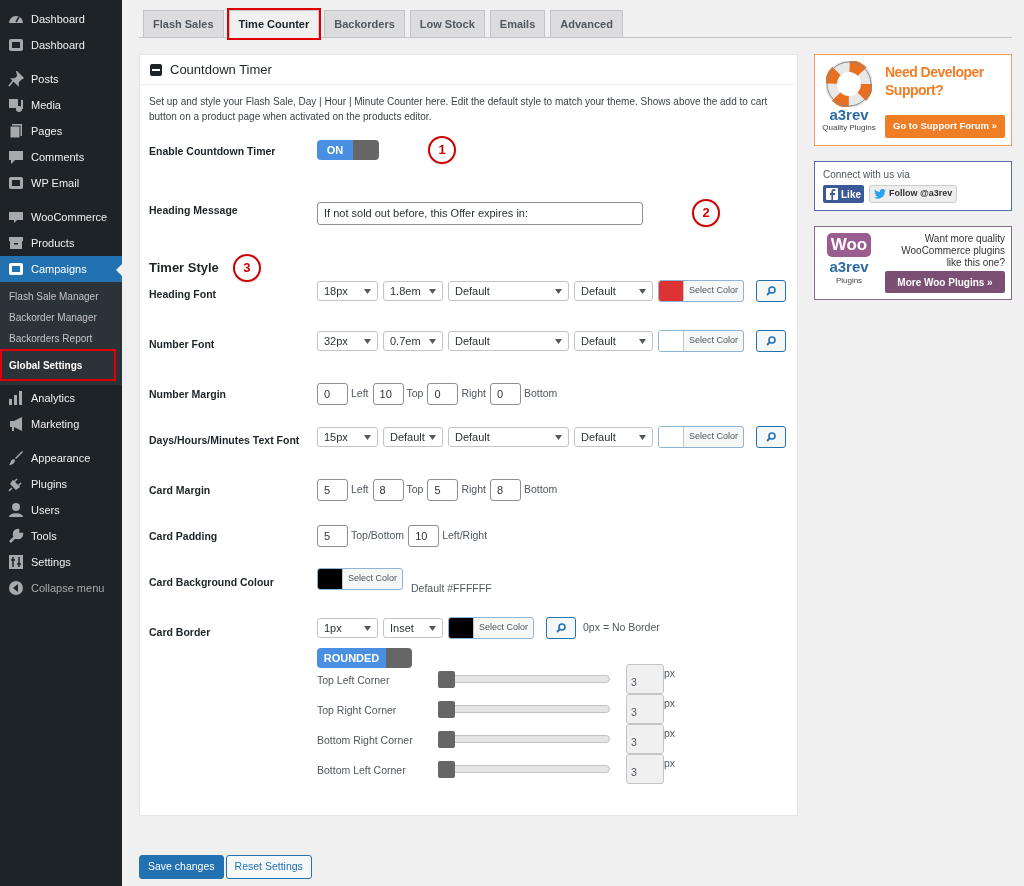 The width and height of the screenshot is (1024, 886). What do you see at coordinates (61, 243) in the screenshot?
I see `menu-item: Products` at bounding box center [61, 243].